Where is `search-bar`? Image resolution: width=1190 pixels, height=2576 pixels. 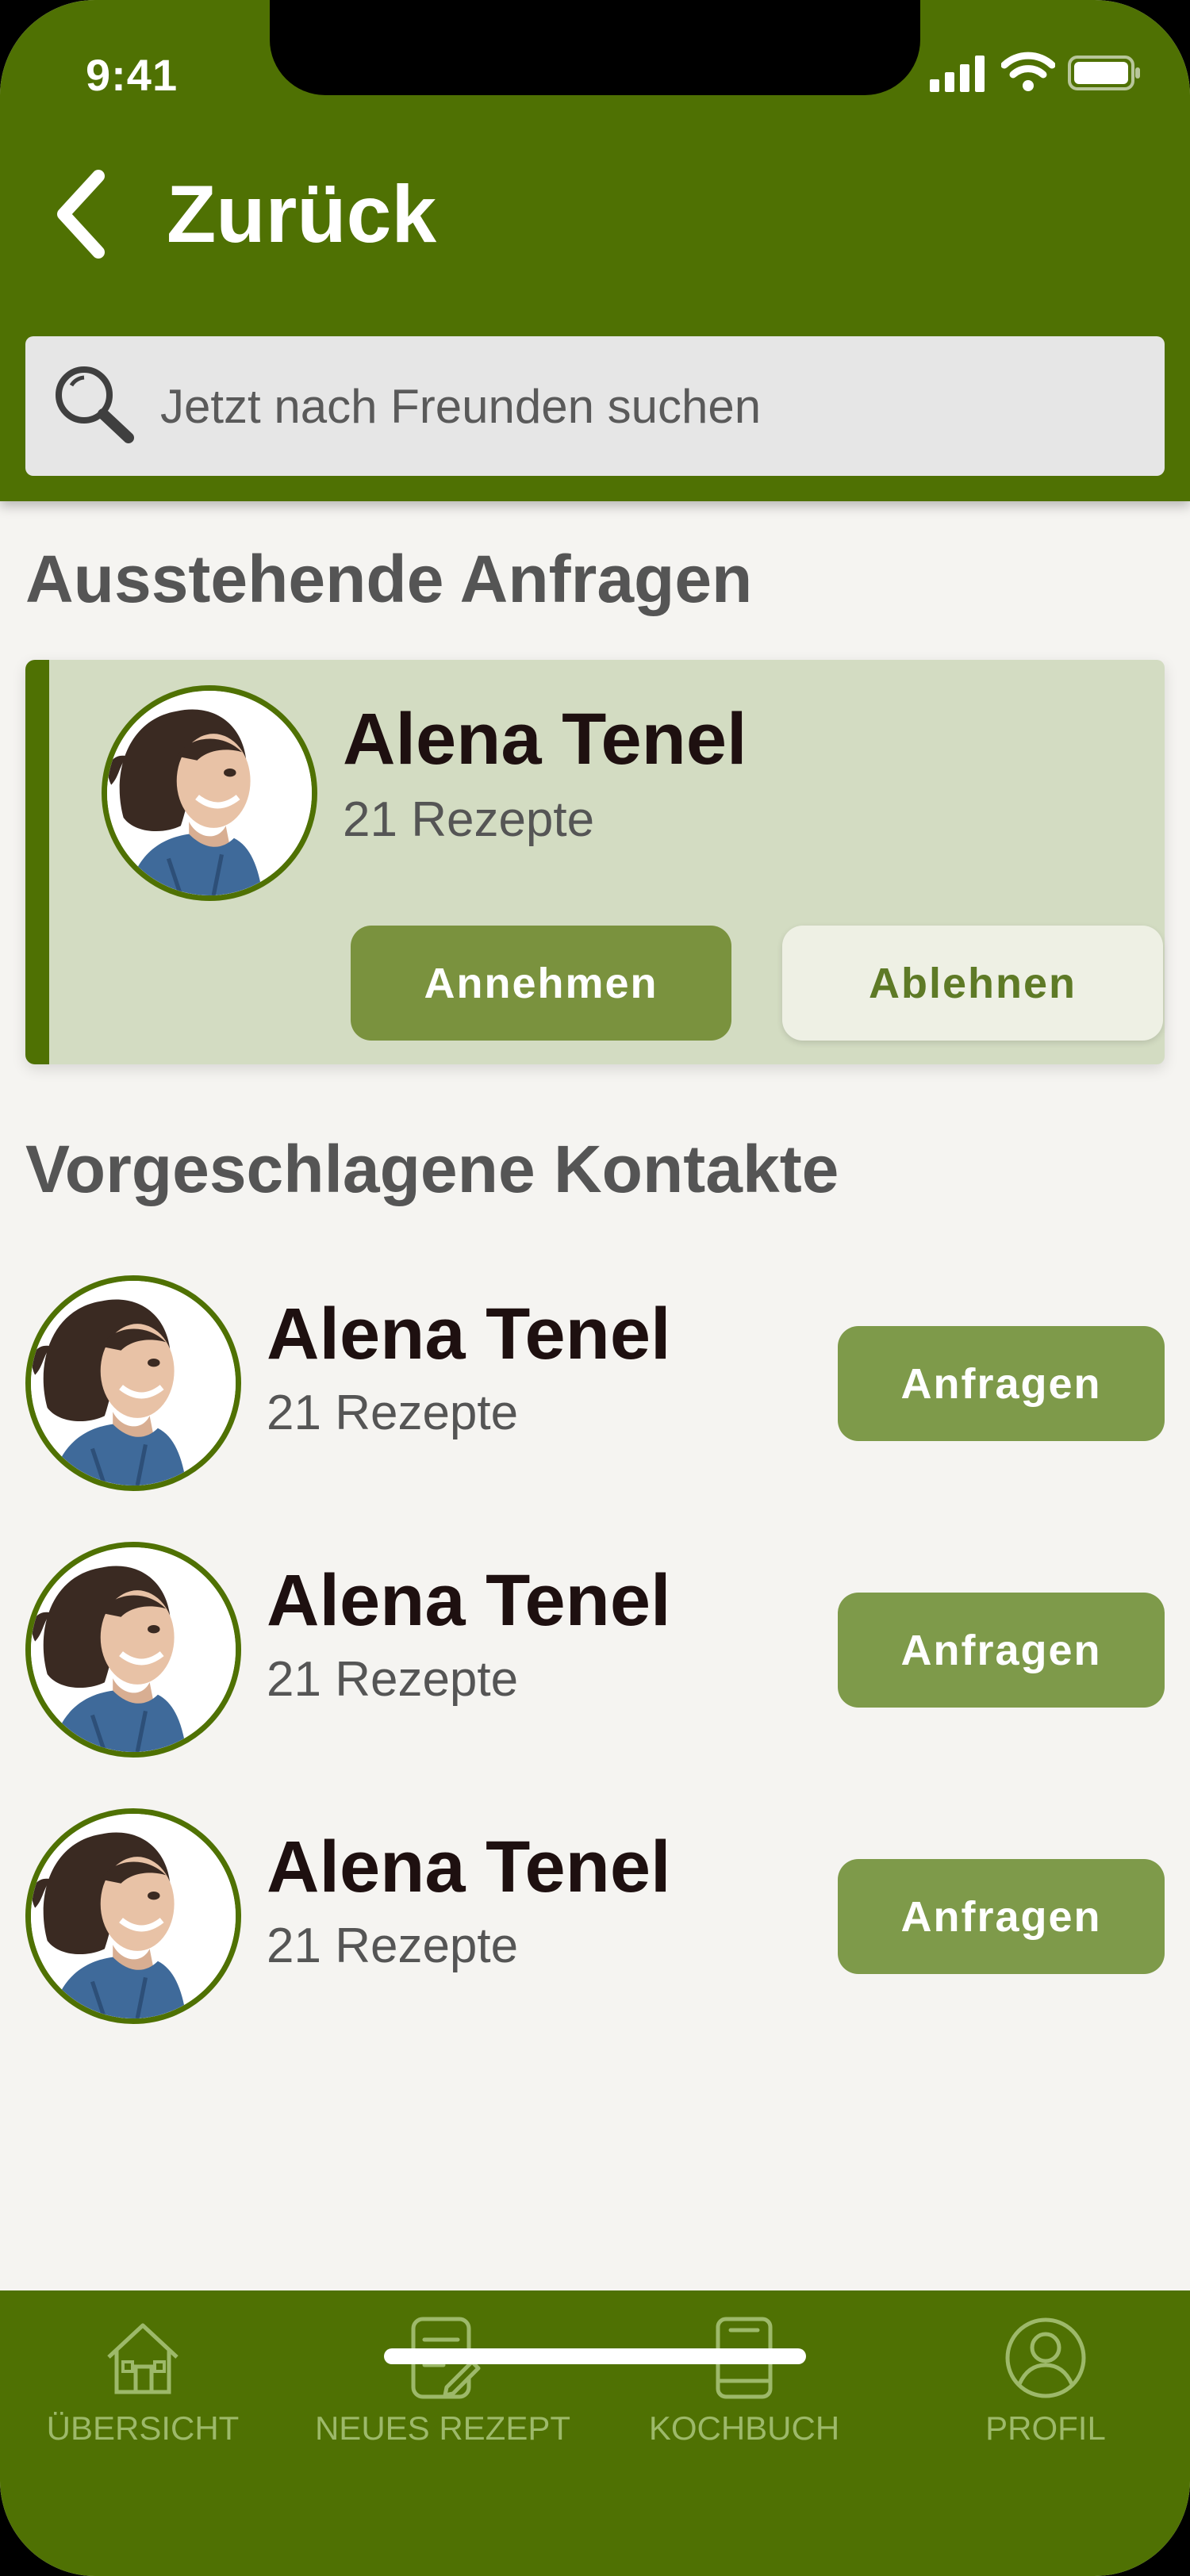
search-bar is located at coordinates (595, 406).